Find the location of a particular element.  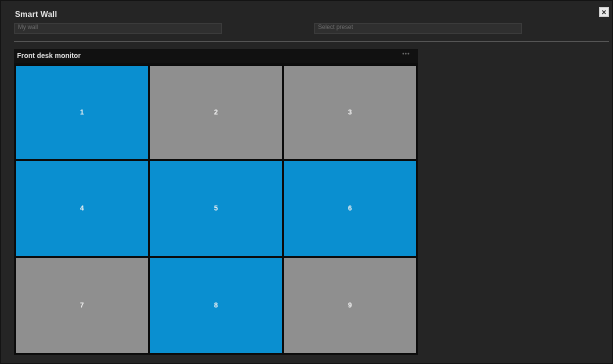

monitor-tile: 8 is located at coordinates (216, 305).